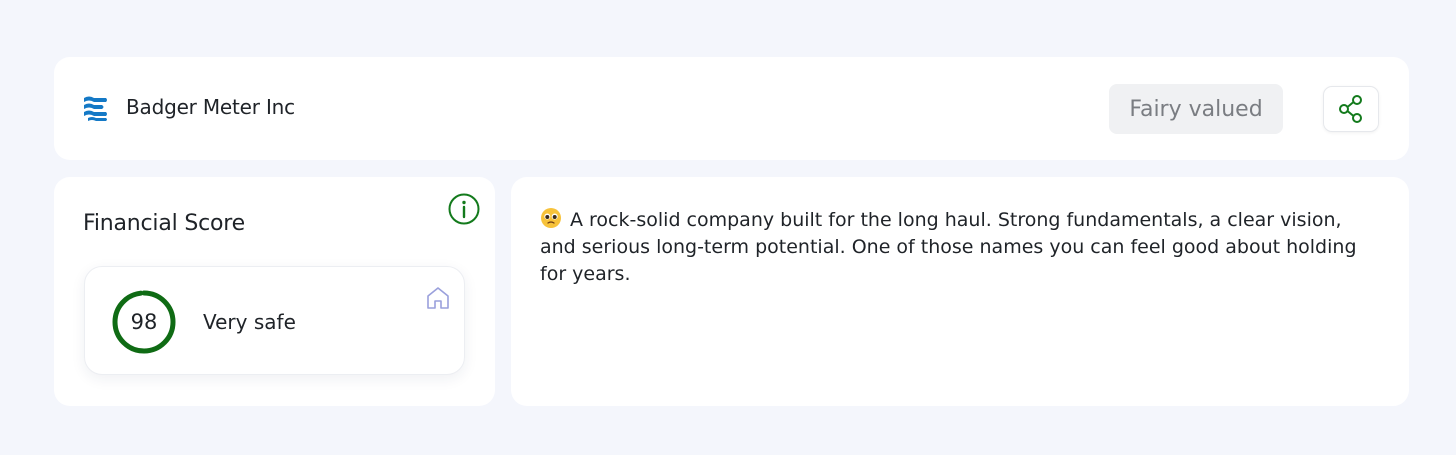  What do you see at coordinates (249, 322) in the screenshot?
I see `rating-label: Very safe` at bounding box center [249, 322].